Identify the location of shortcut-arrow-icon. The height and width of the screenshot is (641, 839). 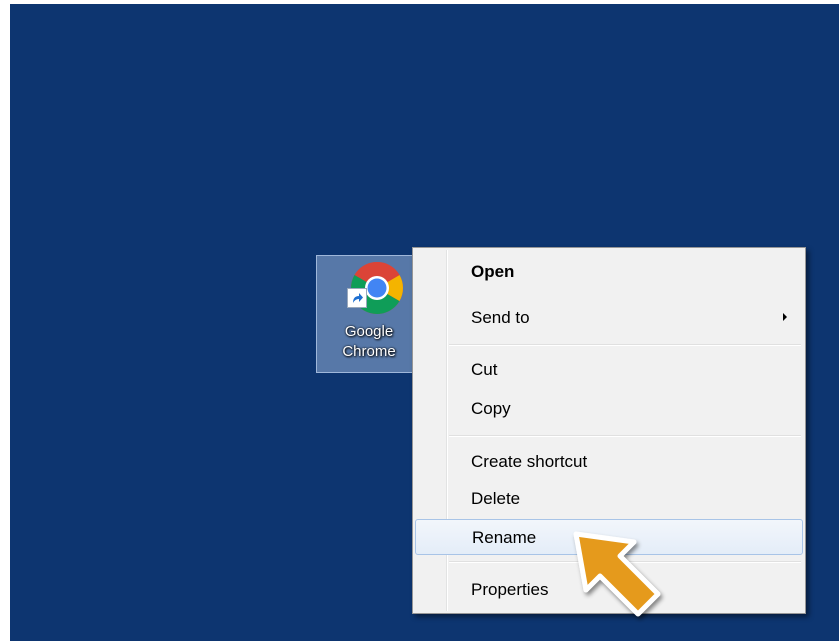
(357, 298).